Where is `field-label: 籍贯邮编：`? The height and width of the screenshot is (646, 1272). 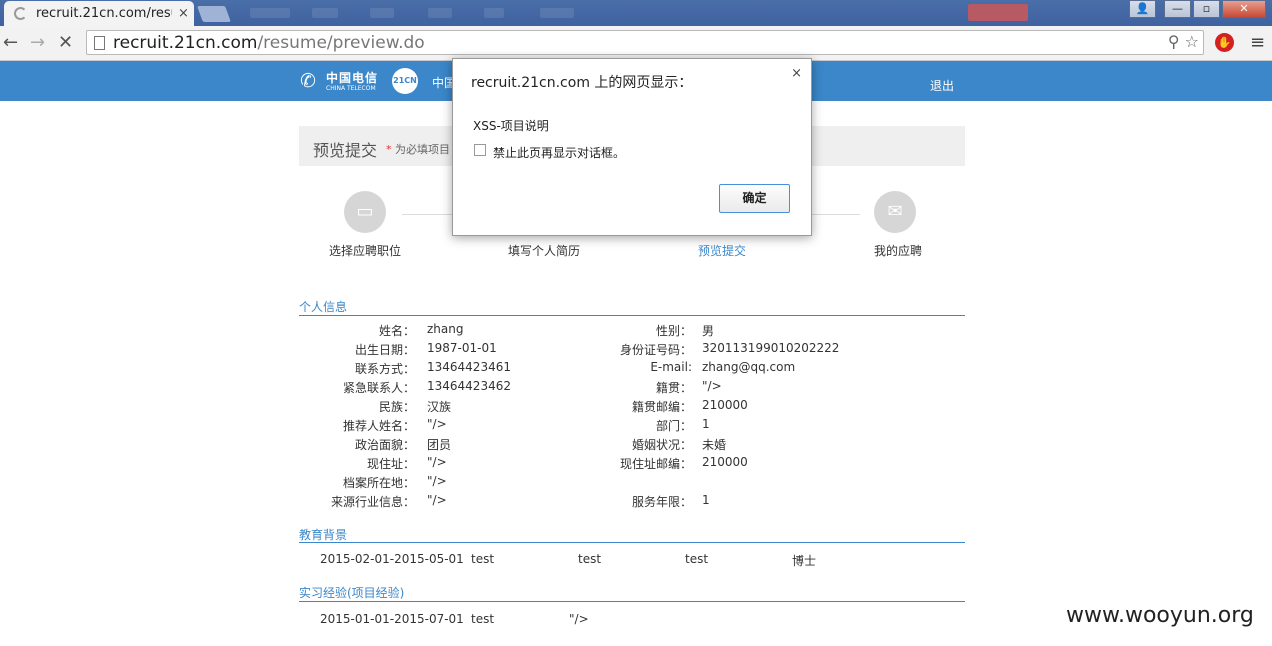
field-label: 籍贯邮编： is located at coordinates (661, 407).